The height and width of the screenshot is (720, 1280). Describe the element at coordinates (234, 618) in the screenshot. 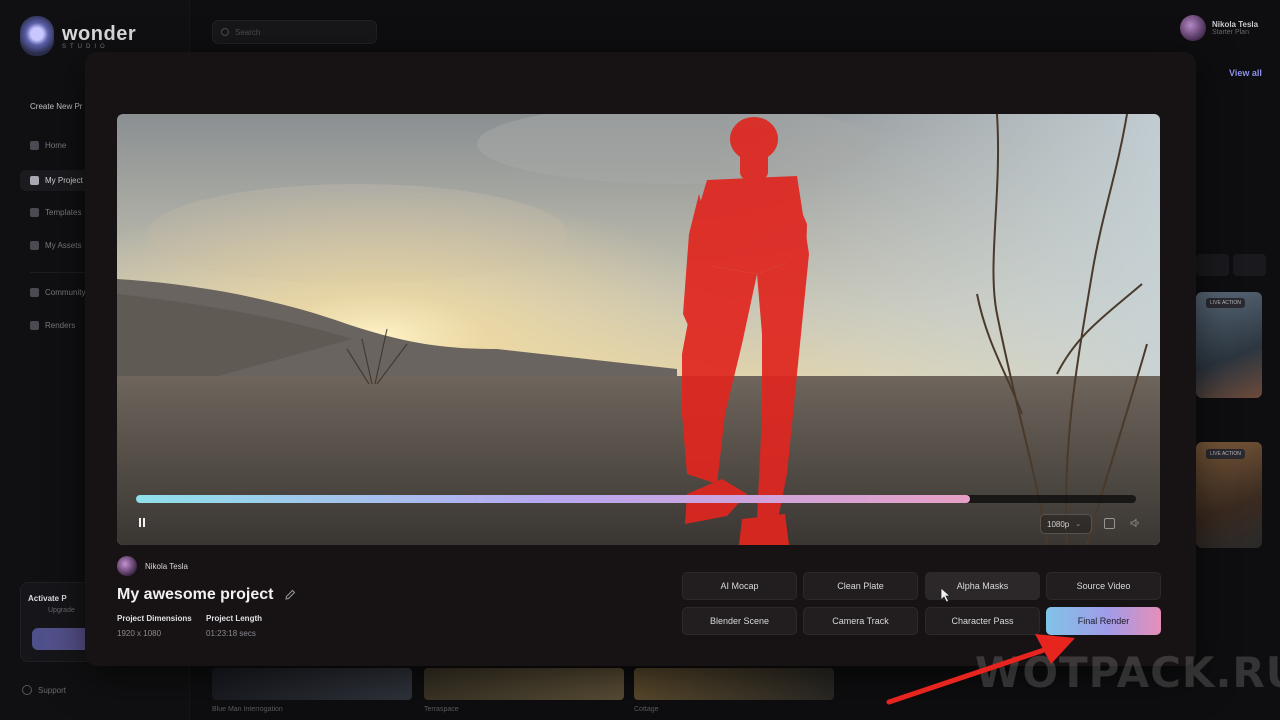

I see `length-label: Project Length` at that location.